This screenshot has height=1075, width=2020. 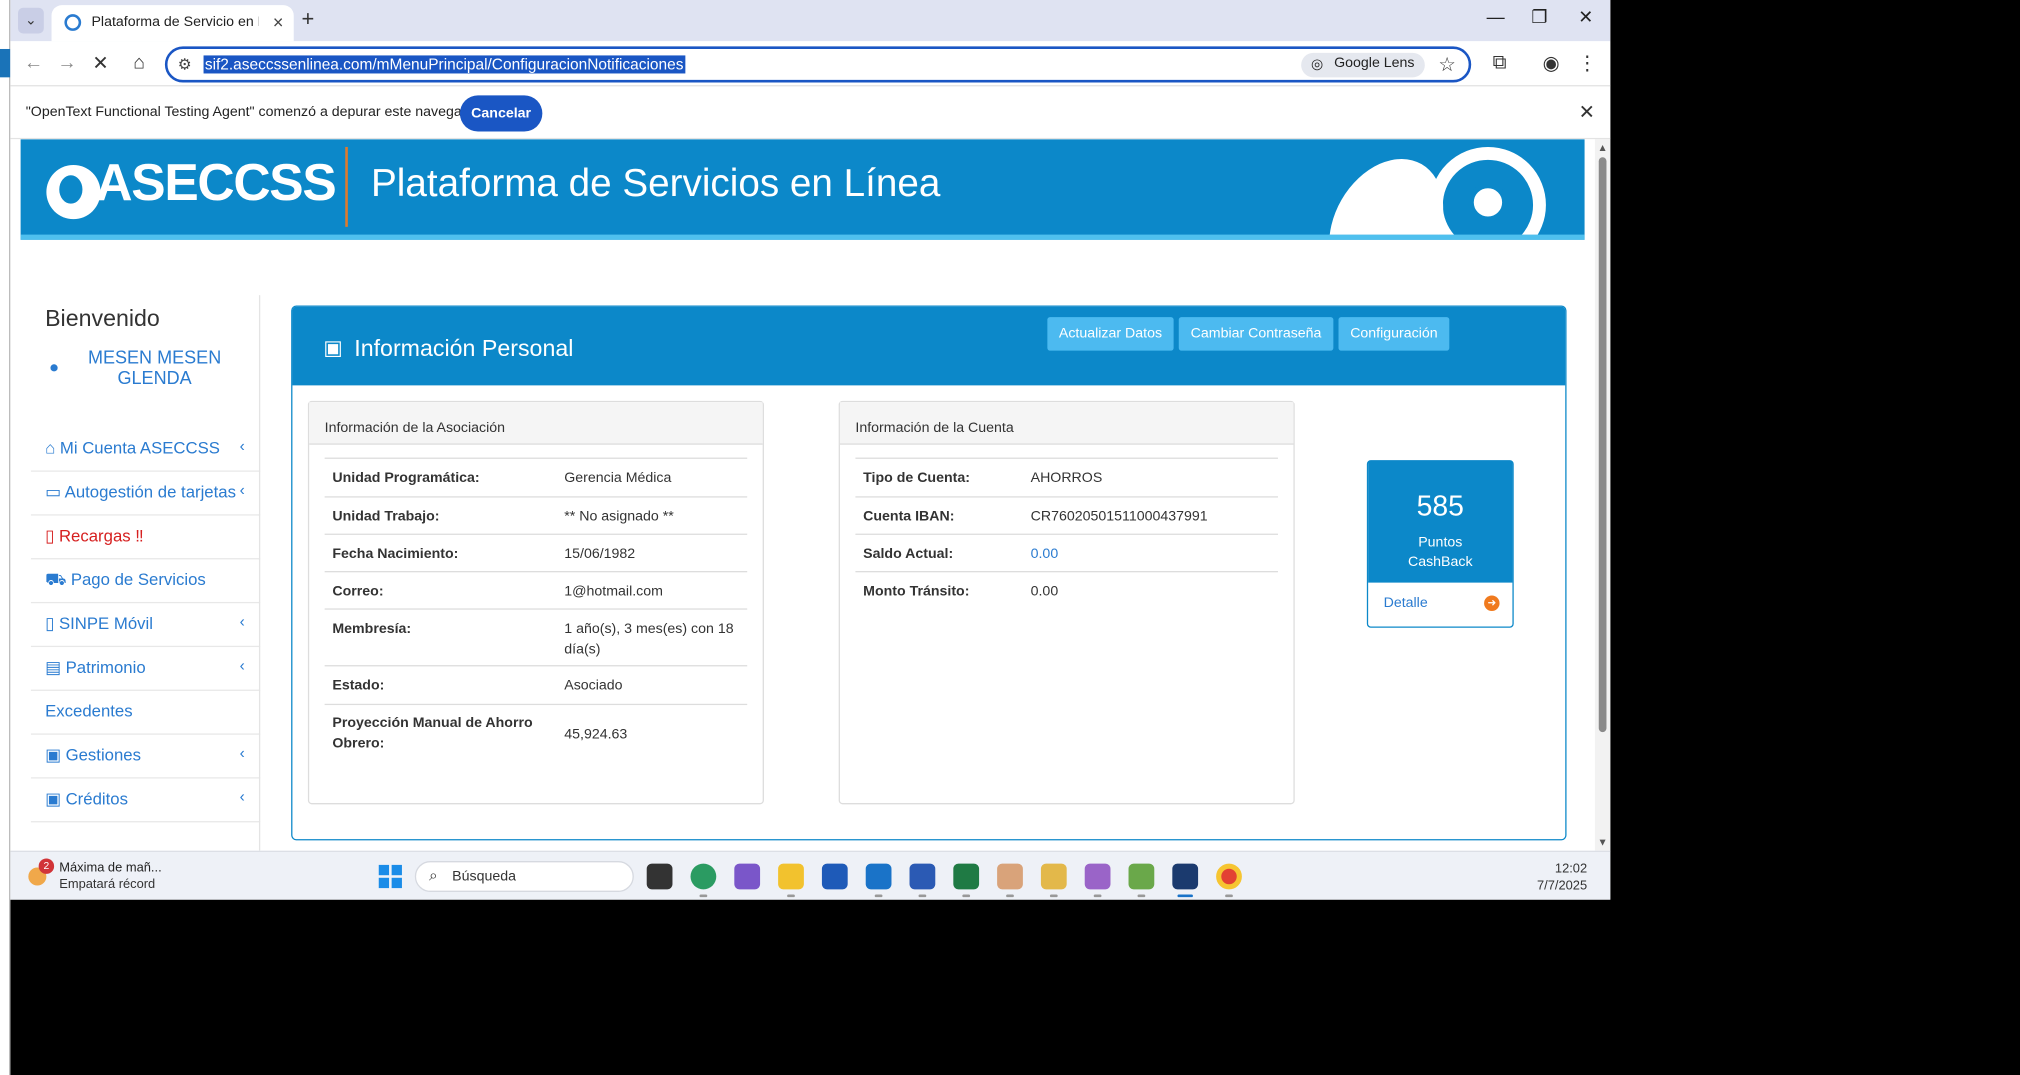 I want to click on field-value: 1@hotmail.com, so click(x=613, y=591).